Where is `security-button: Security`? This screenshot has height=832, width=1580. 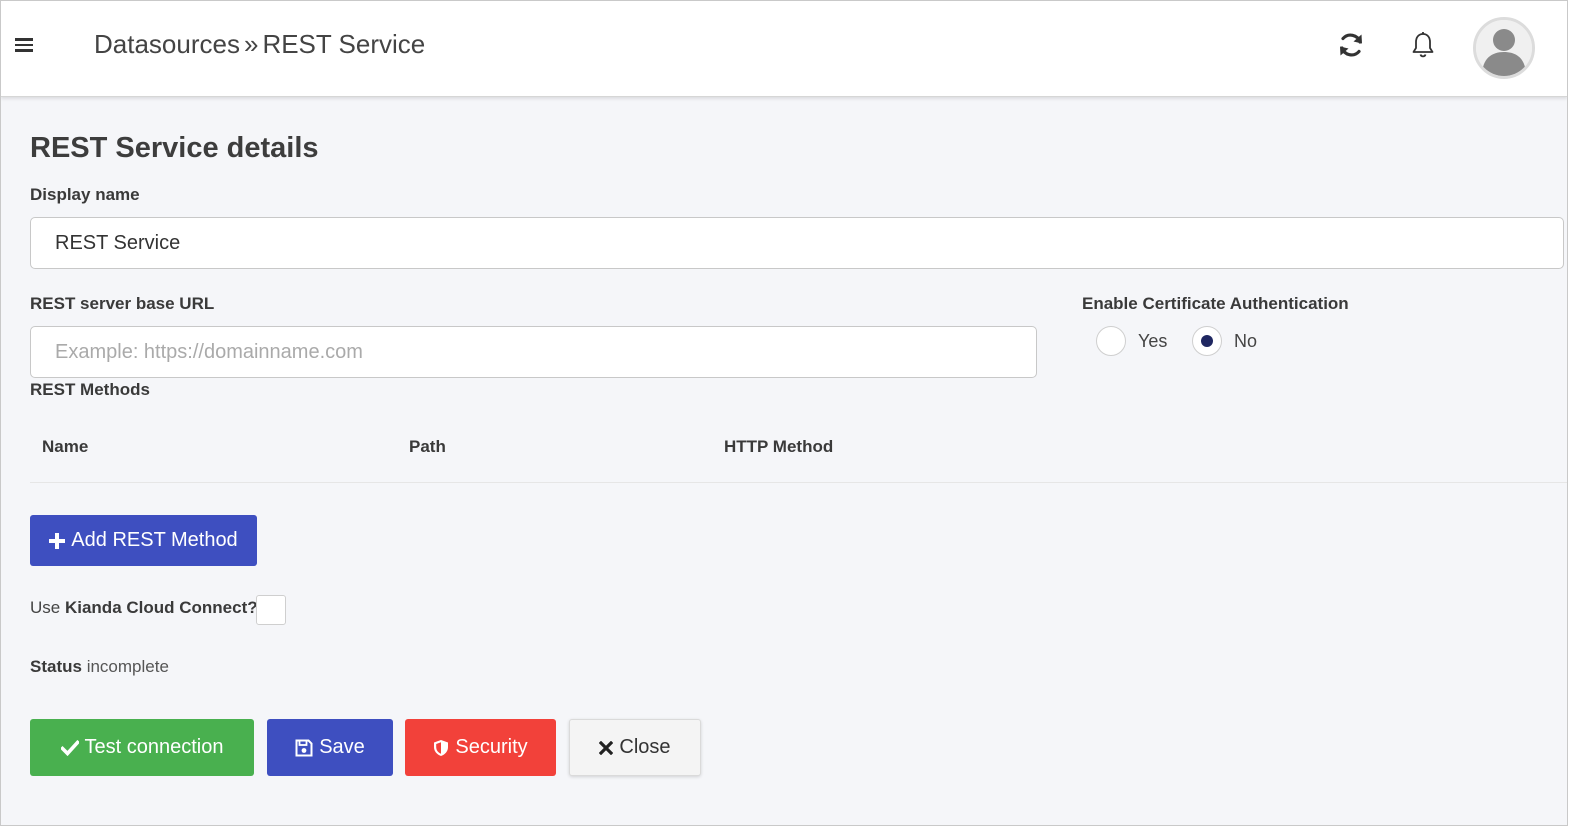
security-button: Security is located at coordinates (480, 747).